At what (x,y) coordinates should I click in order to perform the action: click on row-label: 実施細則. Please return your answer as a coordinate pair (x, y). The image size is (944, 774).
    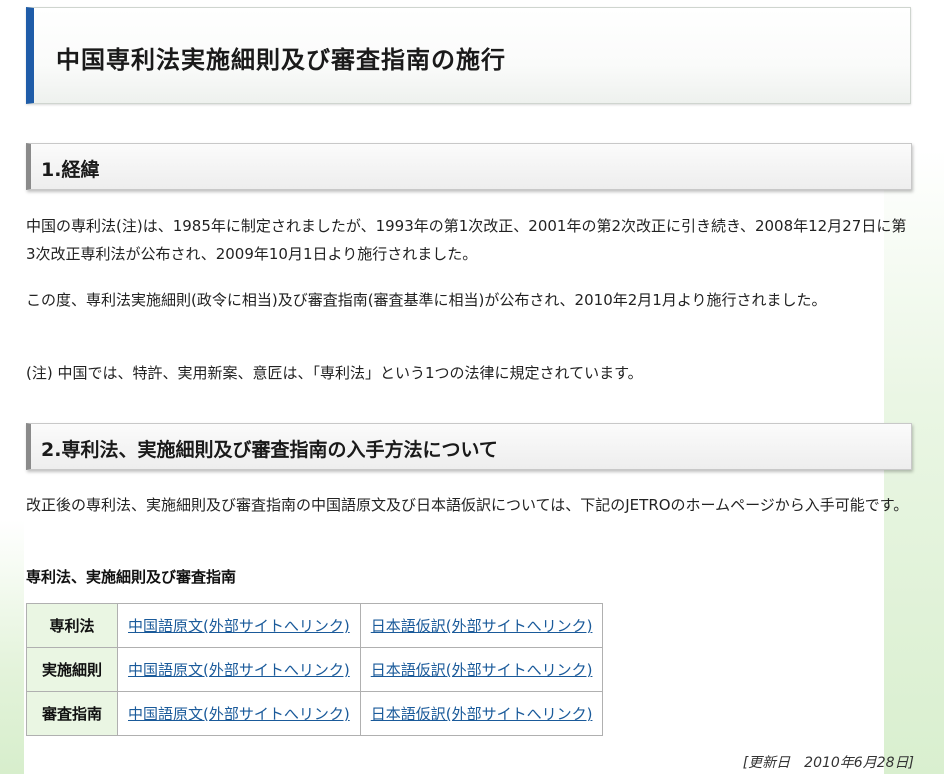
    Looking at the image, I should click on (72, 669).